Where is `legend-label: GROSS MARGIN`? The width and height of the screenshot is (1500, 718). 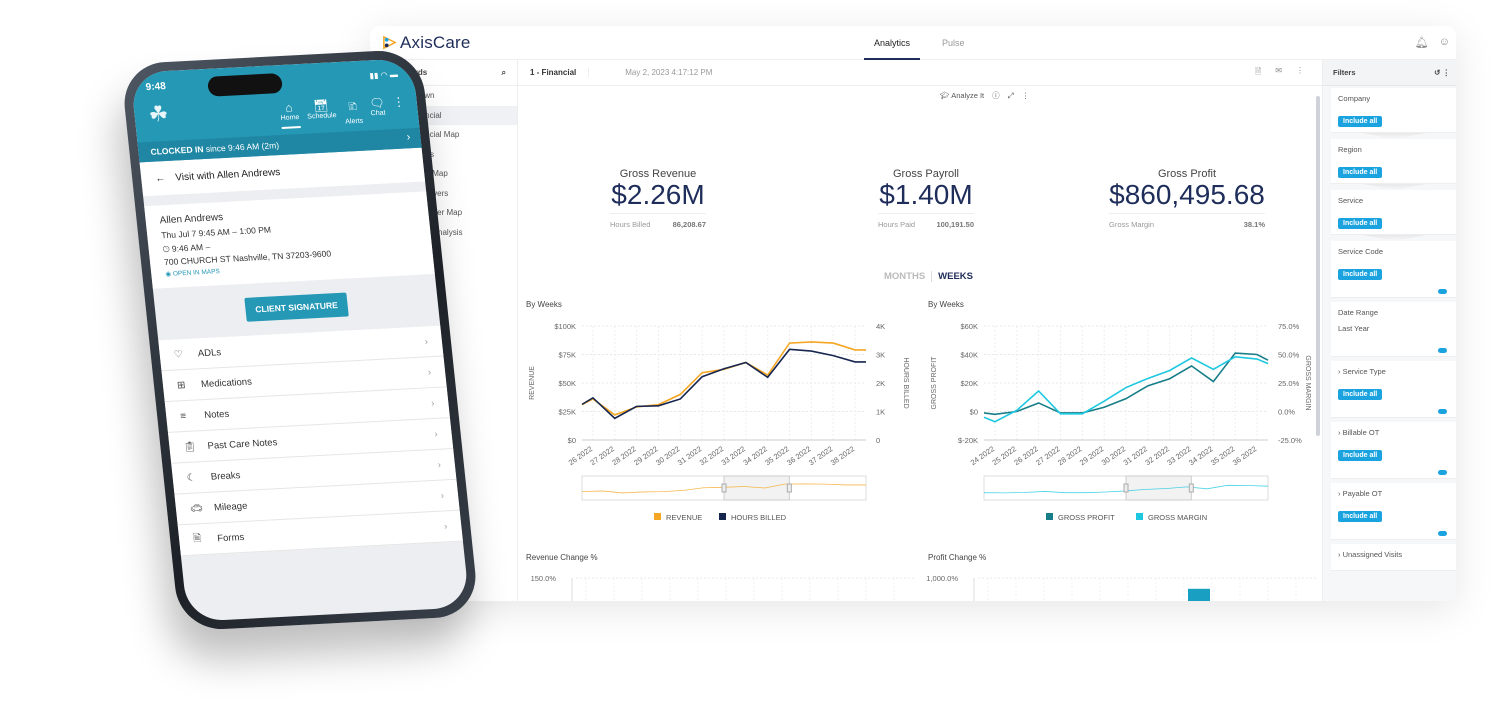 legend-label: GROSS MARGIN is located at coordinates (1177, 517).